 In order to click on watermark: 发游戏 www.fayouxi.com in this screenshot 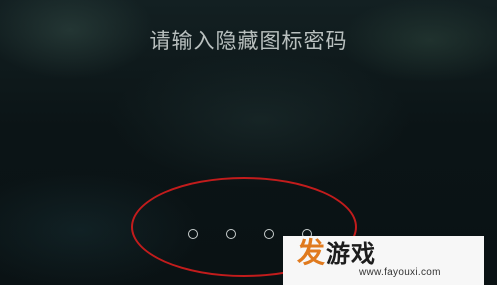, I will do `click(383, 260)`.